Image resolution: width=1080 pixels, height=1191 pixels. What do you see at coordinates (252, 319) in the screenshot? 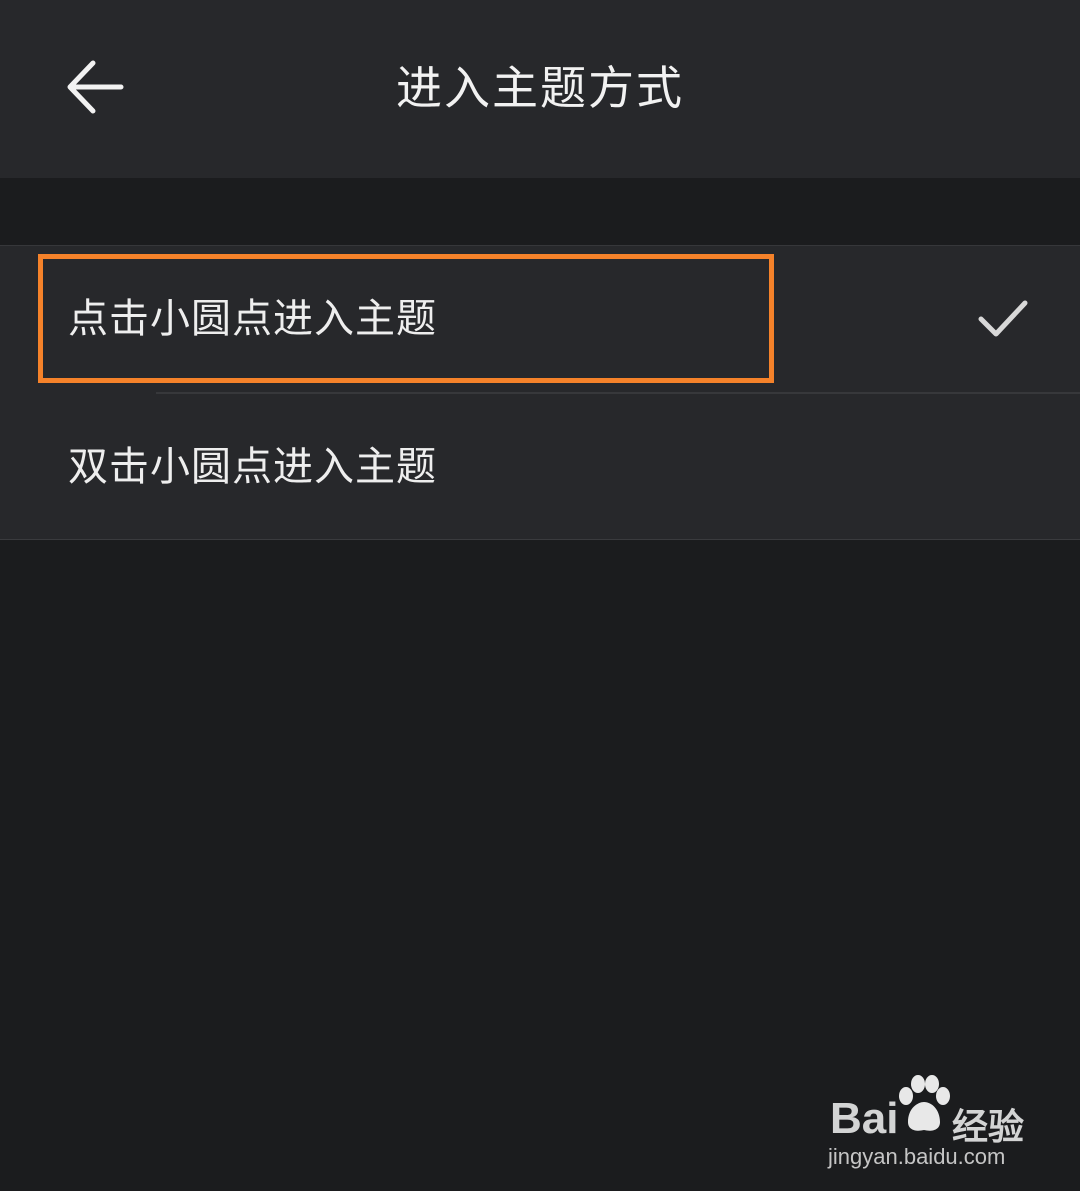
I see `option-label: 点击小圆点进入主题` at bounding box center [252, 319].